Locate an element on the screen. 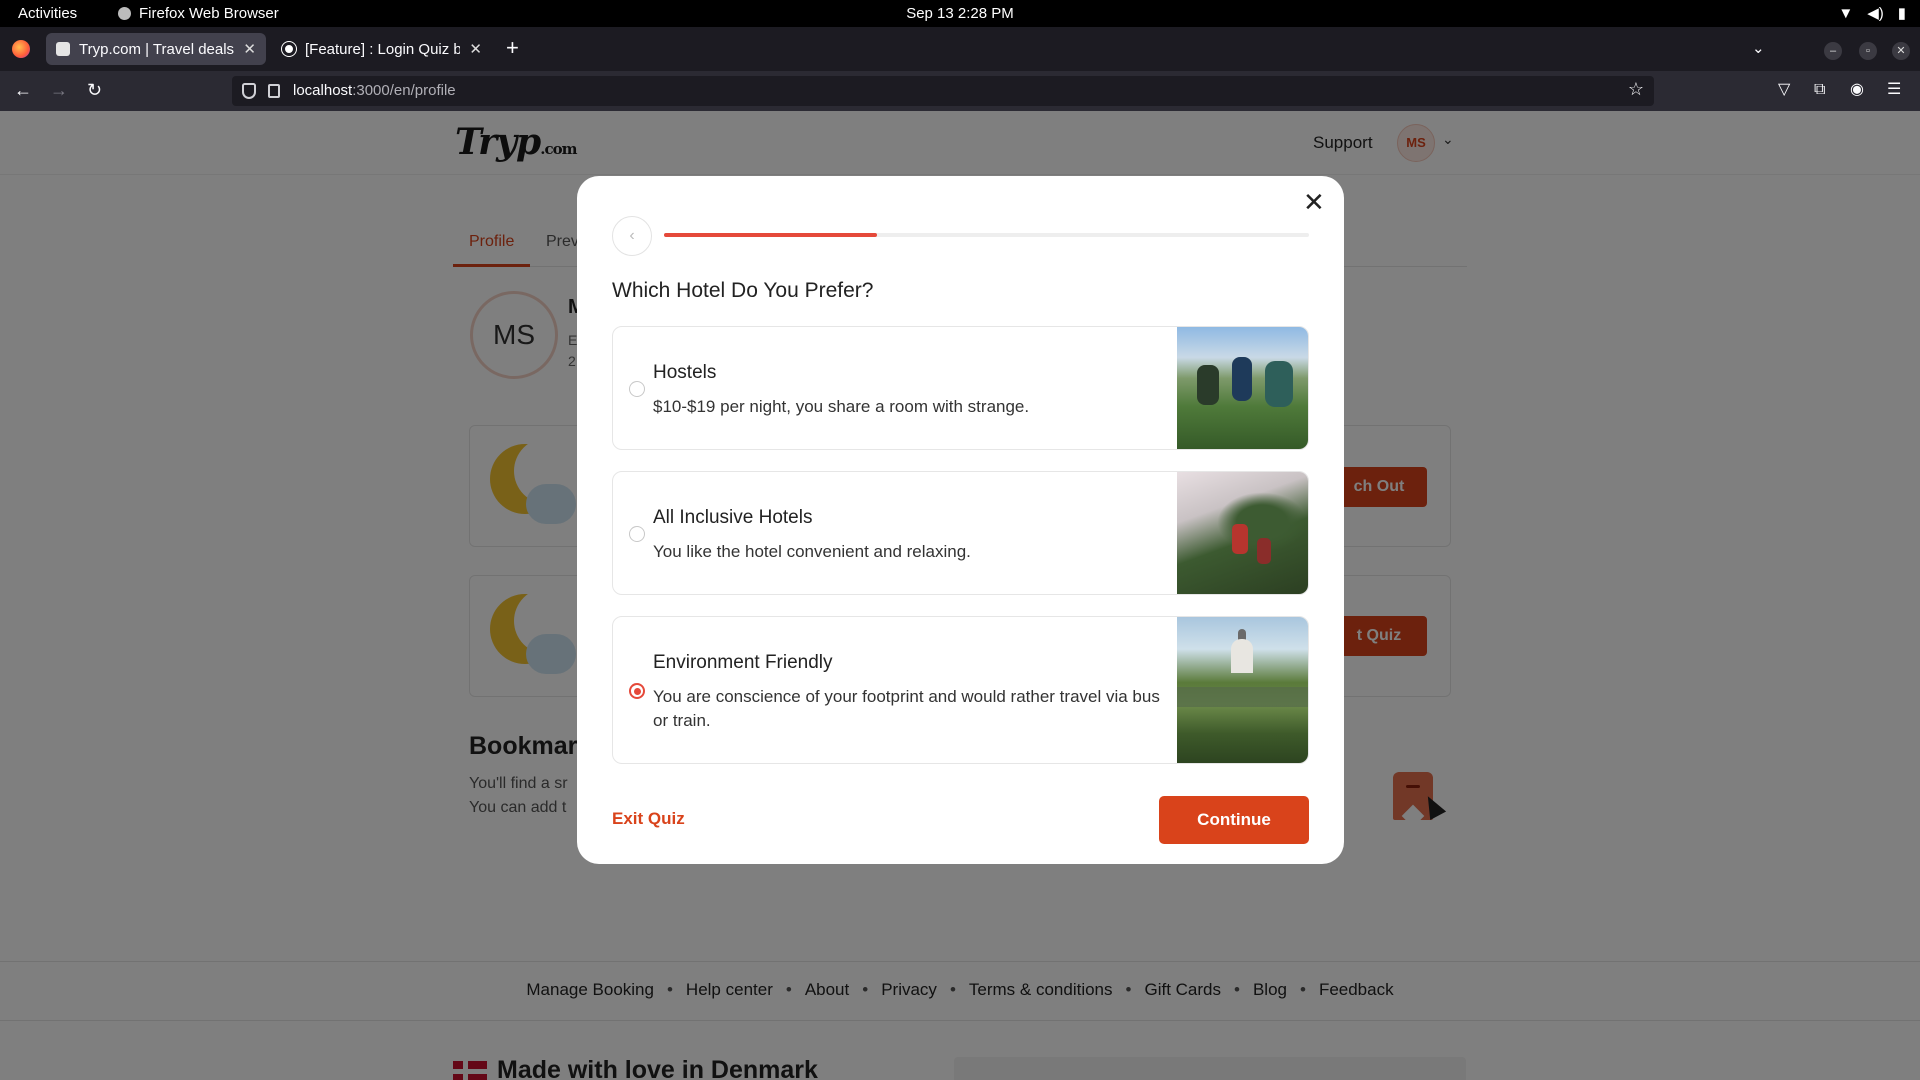  extensions-icon: ⧉ is located at coordinates (1819, 90).